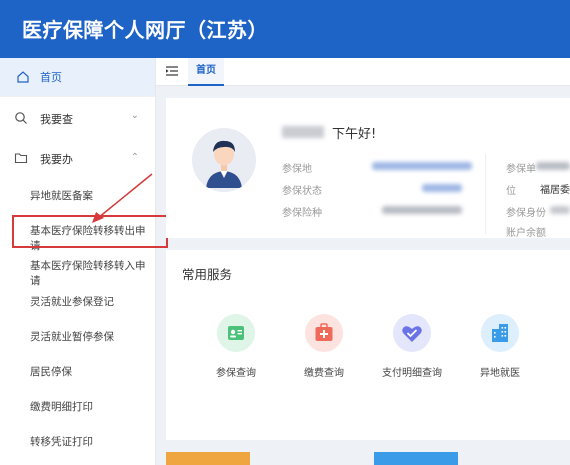 The width and height of the screenshot is (570, 465). Describe the element at coordinates (134, 115) in the screenshot. I see `chevron-down-icon: ⌄` at that location.